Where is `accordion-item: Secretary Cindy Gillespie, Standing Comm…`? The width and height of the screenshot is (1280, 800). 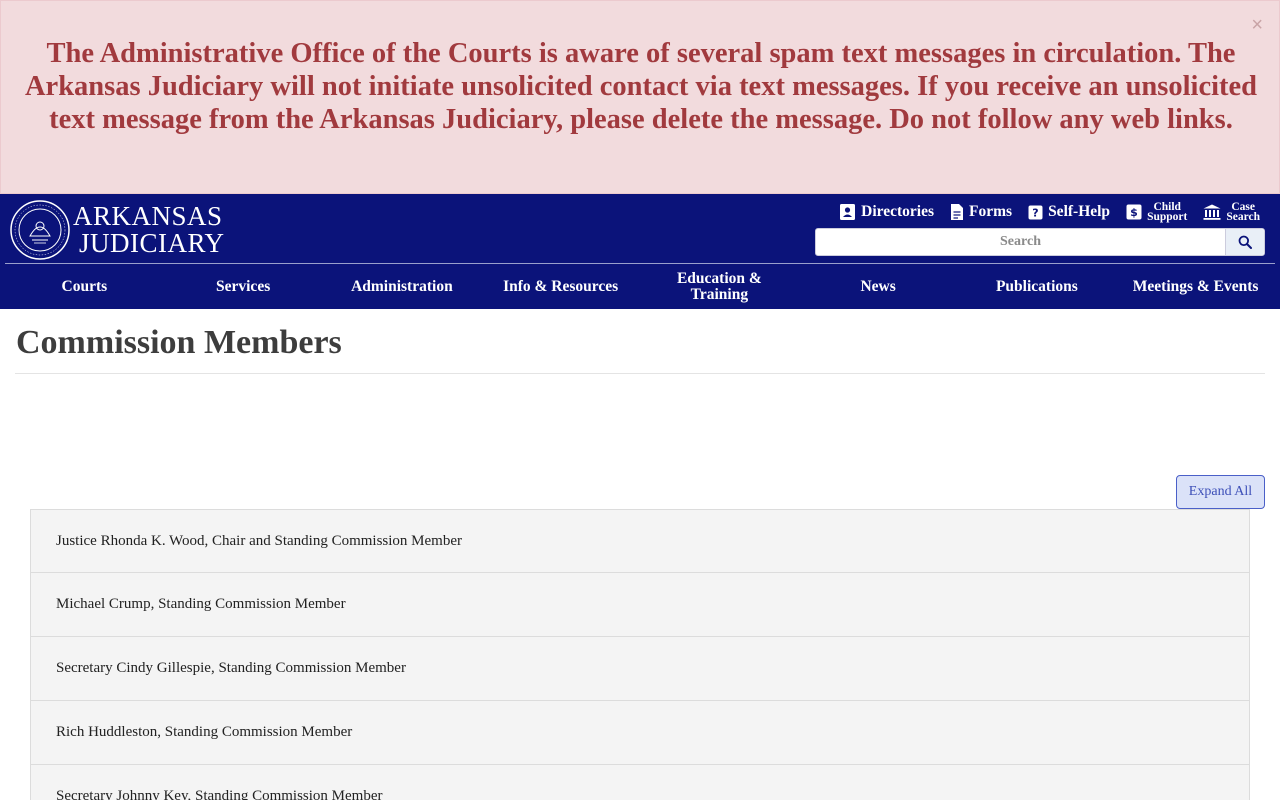 accordion-item: Secretary Cindy Gillespie, Standing Comm… is located at coordinates (640, 669).